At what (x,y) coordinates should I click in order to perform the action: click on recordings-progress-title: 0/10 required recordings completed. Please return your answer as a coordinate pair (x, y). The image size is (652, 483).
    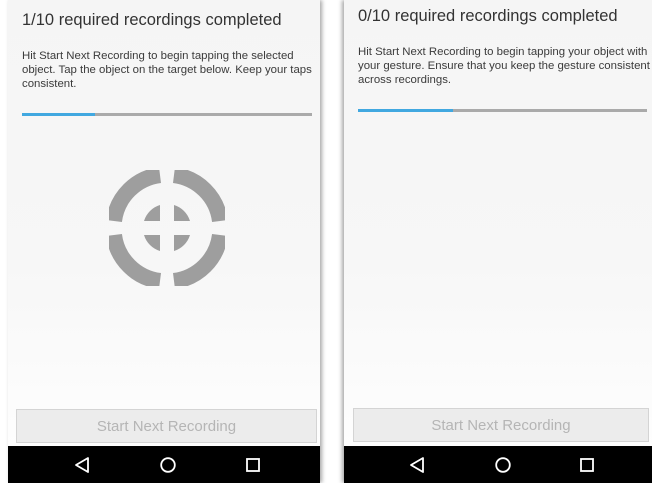
    Looking at the image, I should click on (488, 16).